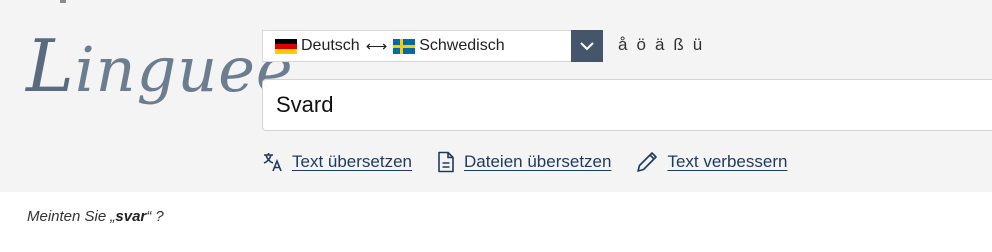  I want to click on search-input, so click(627, 105).